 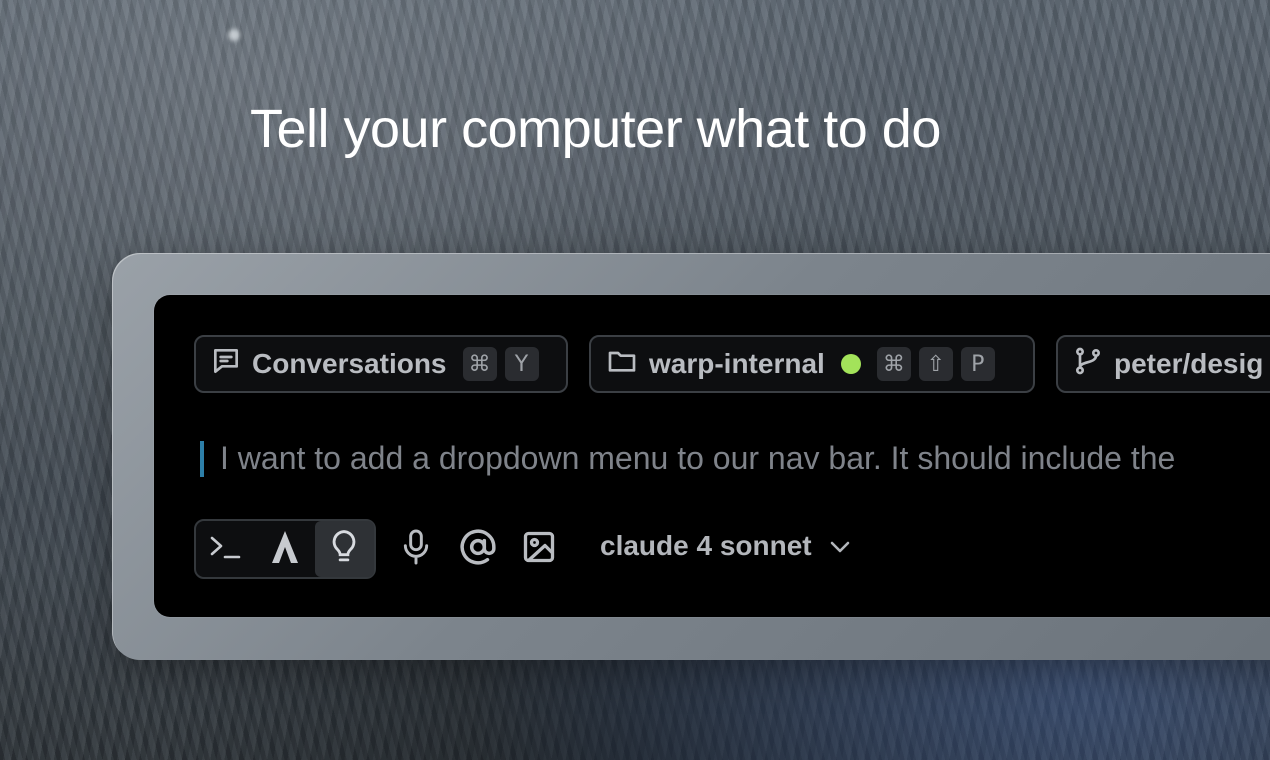 I want to click on agent-mode-button, so click(x=284, y=549).